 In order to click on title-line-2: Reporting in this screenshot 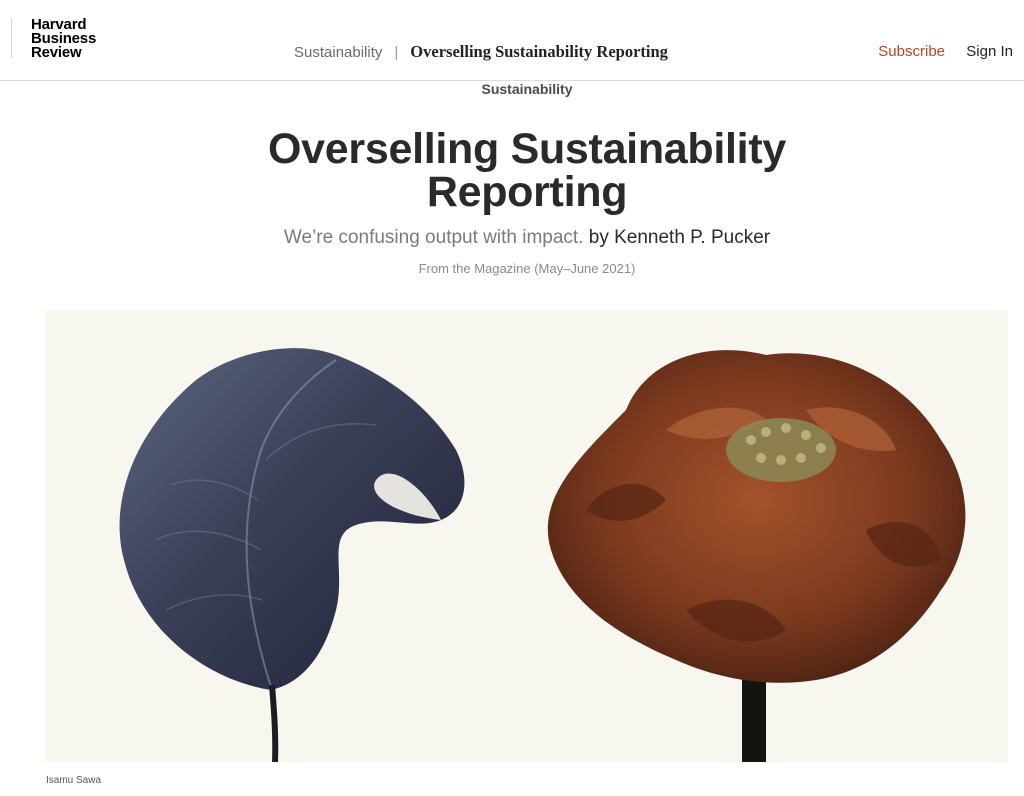, I will do `click(527, 192)`.